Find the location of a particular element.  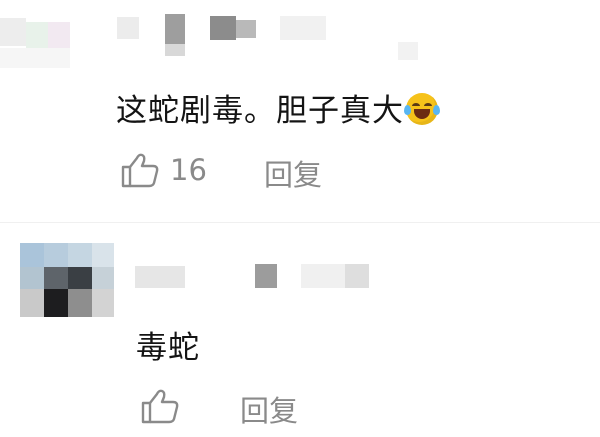

rolling-on-the-floor-laughing-emoji-icon is located at coordinates (422, 109).